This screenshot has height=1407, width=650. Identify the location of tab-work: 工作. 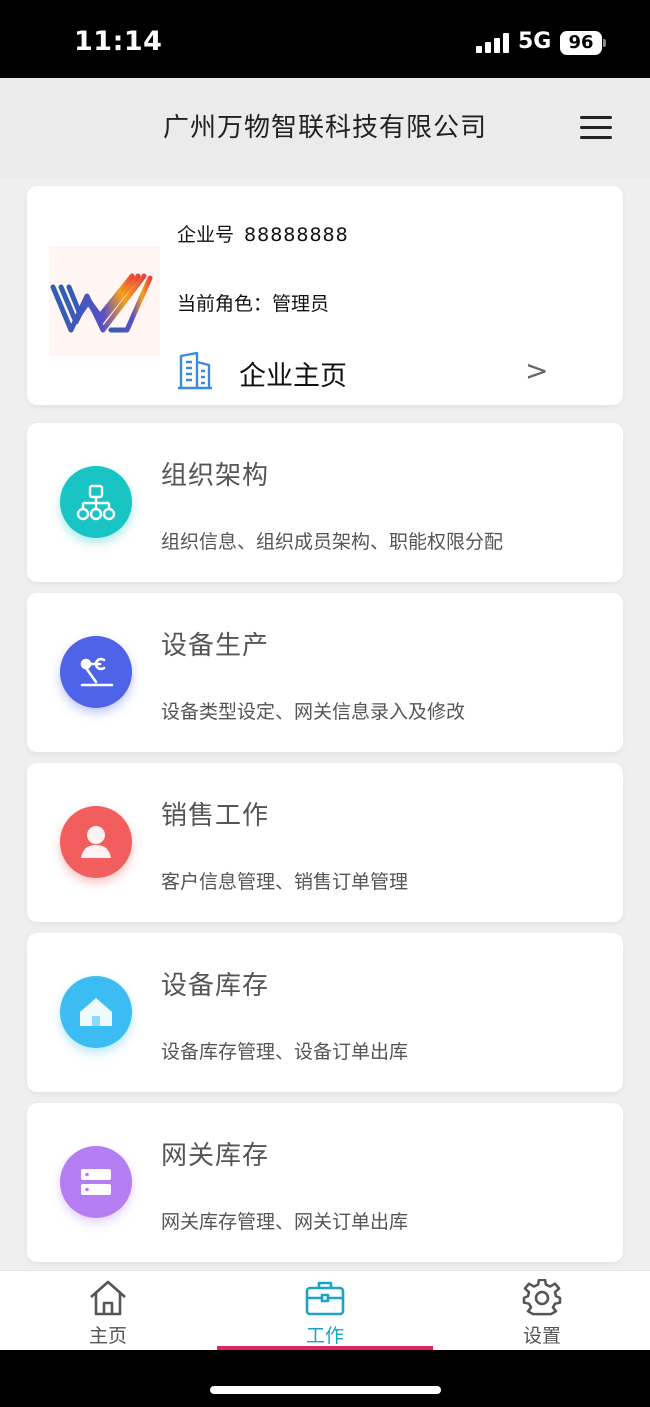
(325, 1311).